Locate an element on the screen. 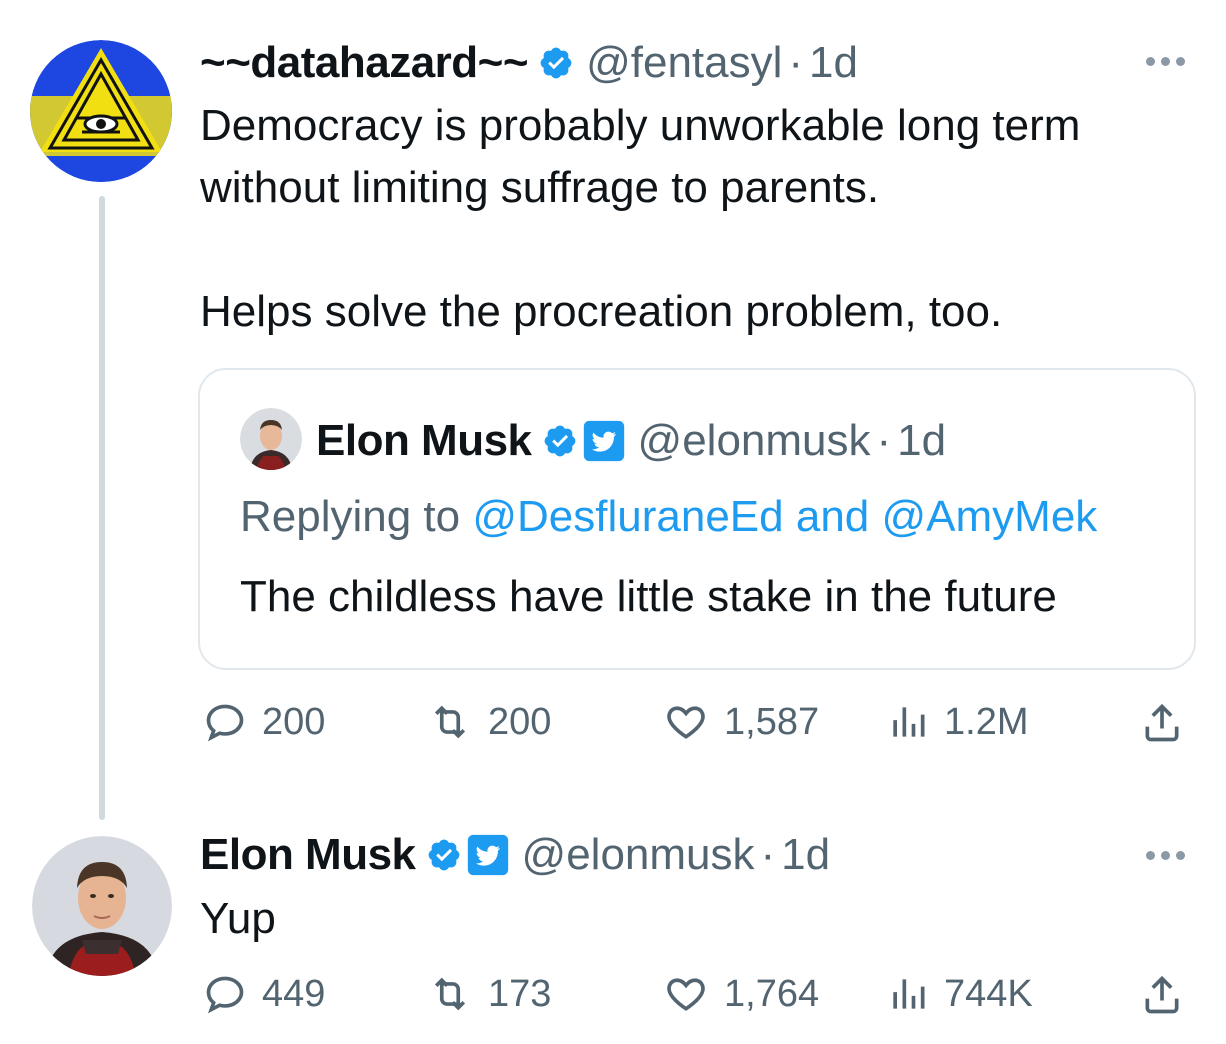 The height and width of the screenshot is (1044, 1226). reply-button: 449 is located at coordinates (263, 994).